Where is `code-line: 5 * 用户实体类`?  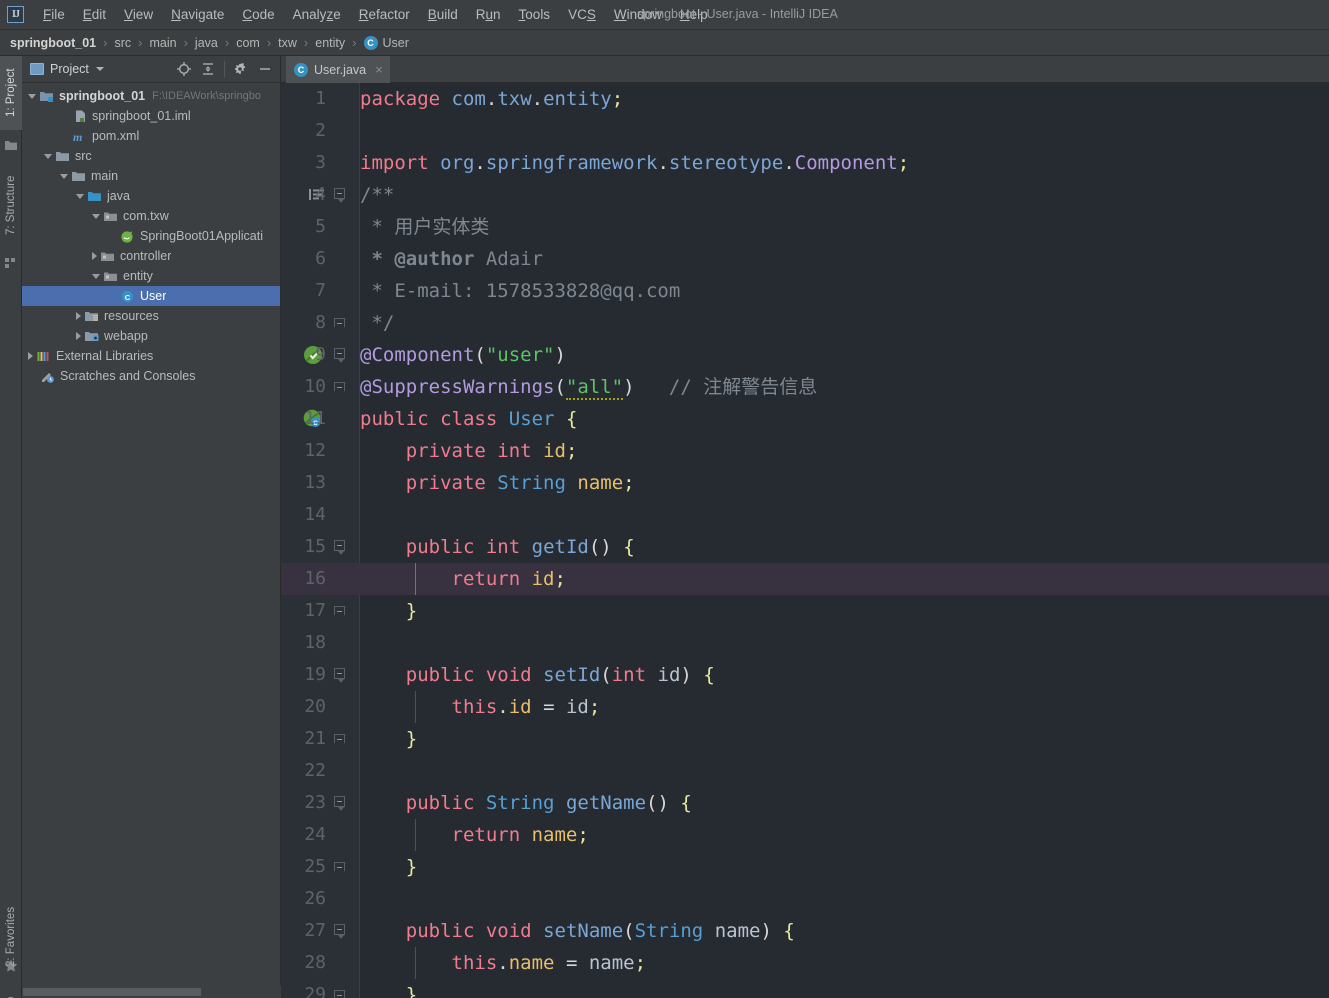 code-line: 5 * 用户实体类 is located at coordinates (822, 227).